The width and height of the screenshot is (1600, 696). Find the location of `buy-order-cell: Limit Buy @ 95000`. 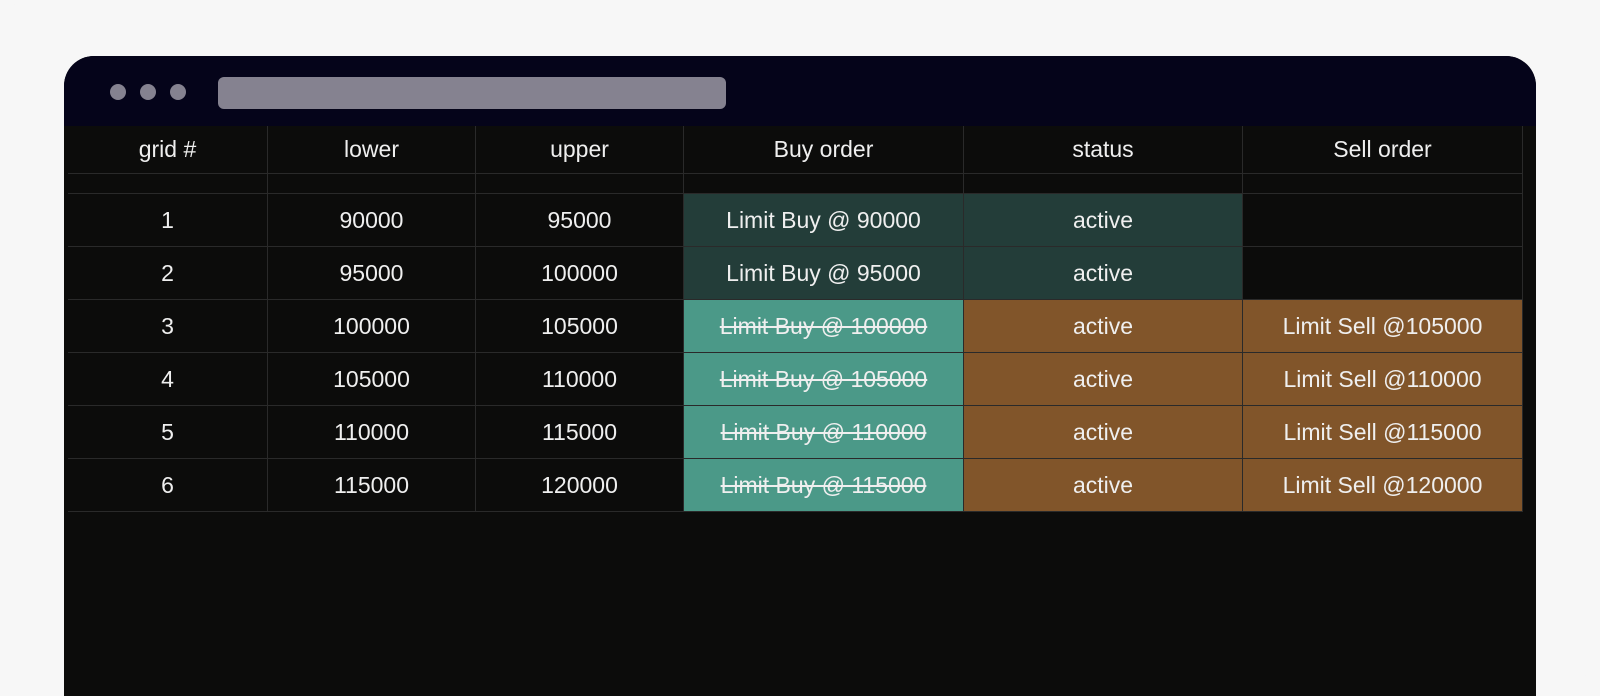

buy-order-cell: Limit Buy @ 95000 is located at coordinates (824, 273).